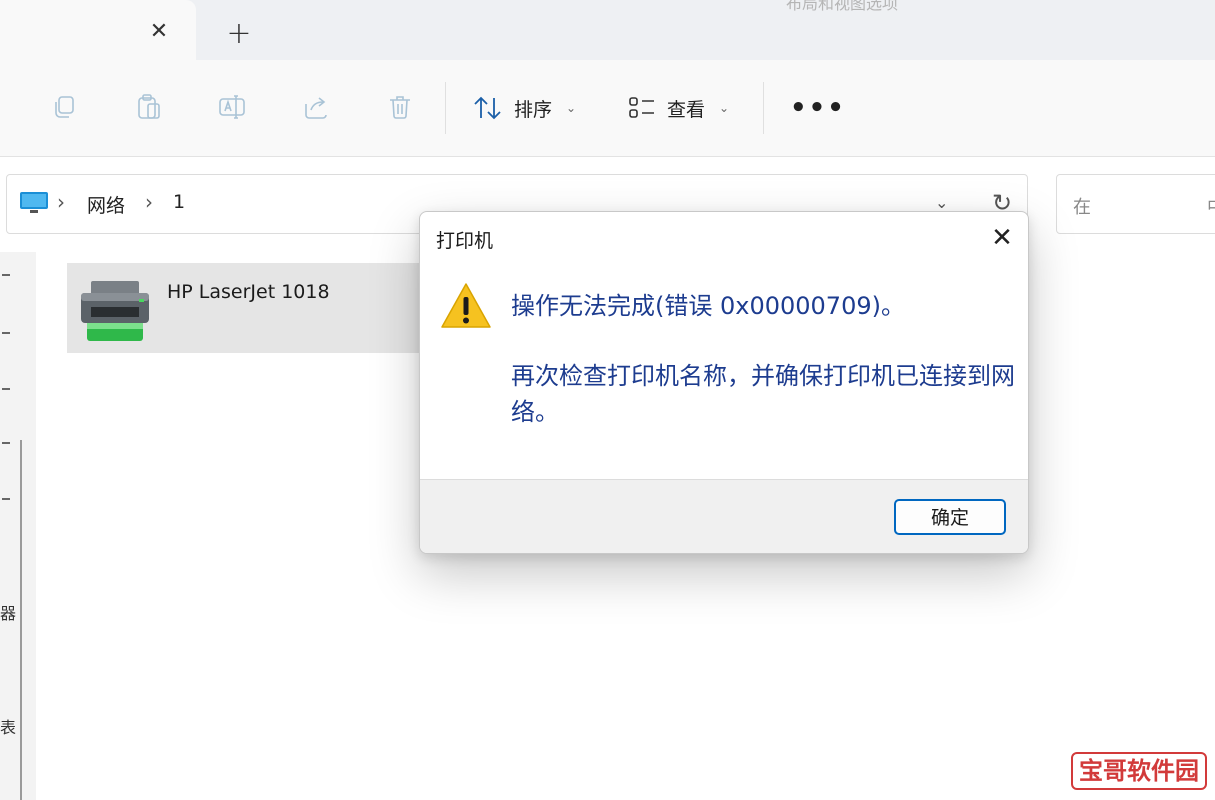  Describe the element at coordinates (466, 305) in the screenshot. I see `warning-icon` at that location.